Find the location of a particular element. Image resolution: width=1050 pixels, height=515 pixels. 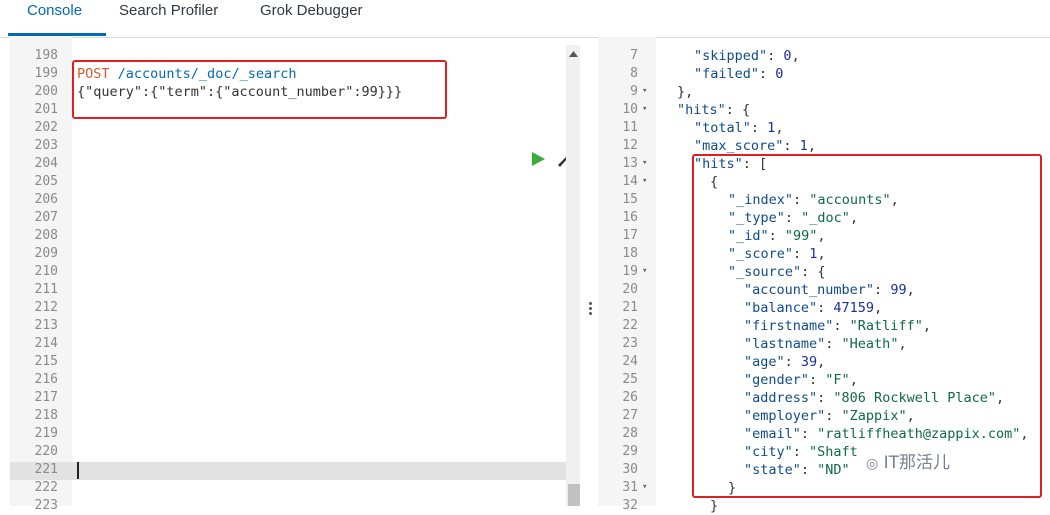

line-number: 200 is located at coordinates (46, 91).